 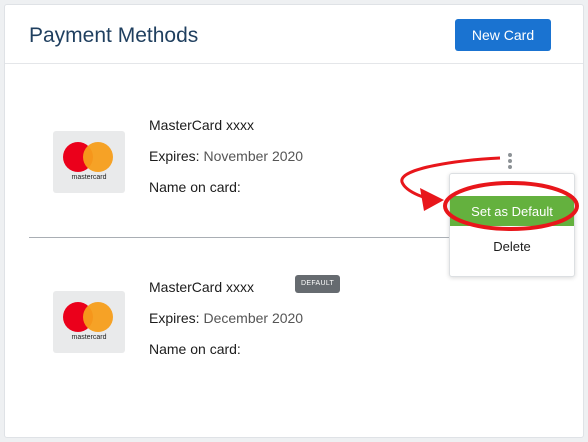 What do you see at coordinates (114, 35) in the screenshot?
I see `page-title: Payment Methods` at bounding box center [114, 35].